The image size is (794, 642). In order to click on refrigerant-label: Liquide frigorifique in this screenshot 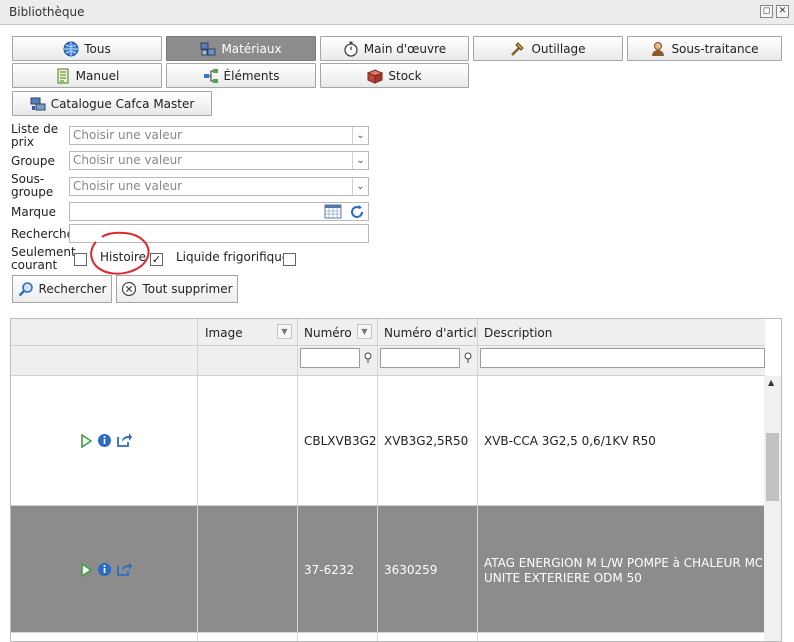, I will do `click(233, 257)`.